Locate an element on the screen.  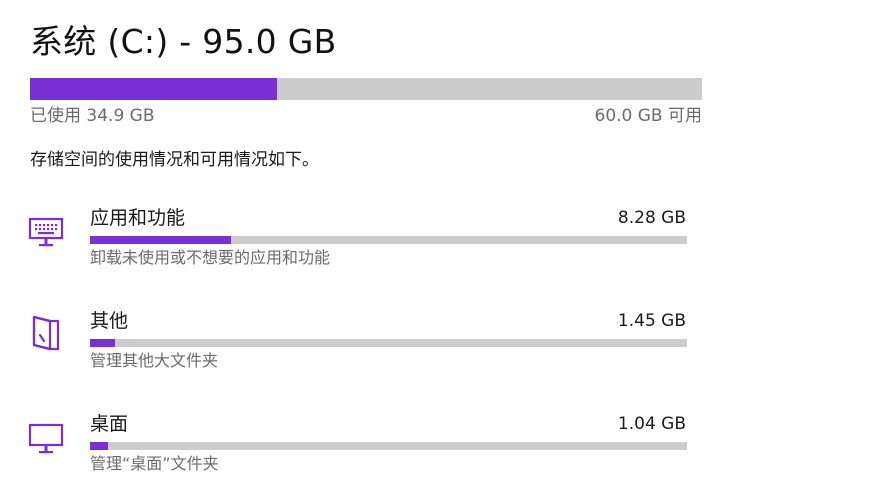
monitor-icon is located at coordinates (47, 440).